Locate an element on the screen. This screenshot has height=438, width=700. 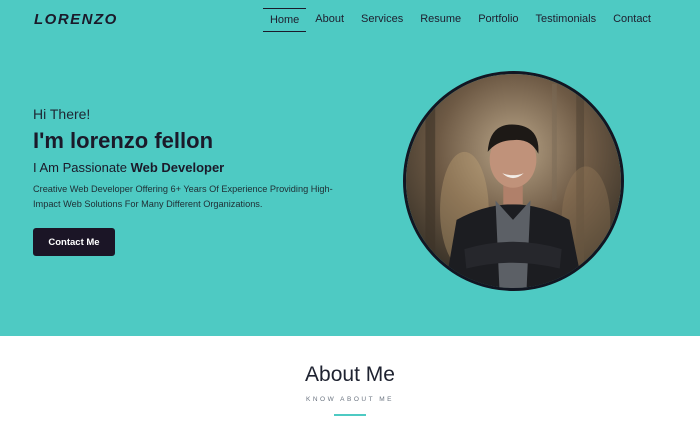
hero-greeting: Hi There! is located at coordinates (62, 114).